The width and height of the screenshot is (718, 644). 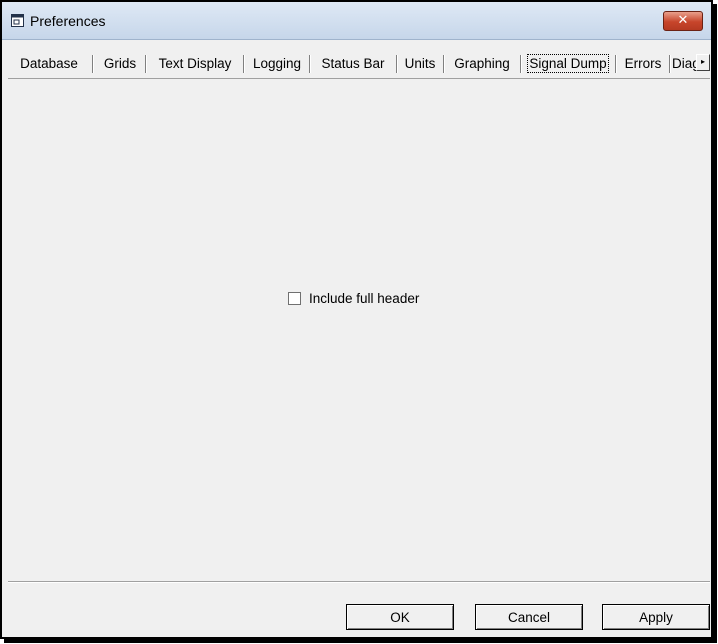 What do you see at coordinates (400, 617) in the screenshot?
I see `ok-button: OK` at bounding box center [400, 617].